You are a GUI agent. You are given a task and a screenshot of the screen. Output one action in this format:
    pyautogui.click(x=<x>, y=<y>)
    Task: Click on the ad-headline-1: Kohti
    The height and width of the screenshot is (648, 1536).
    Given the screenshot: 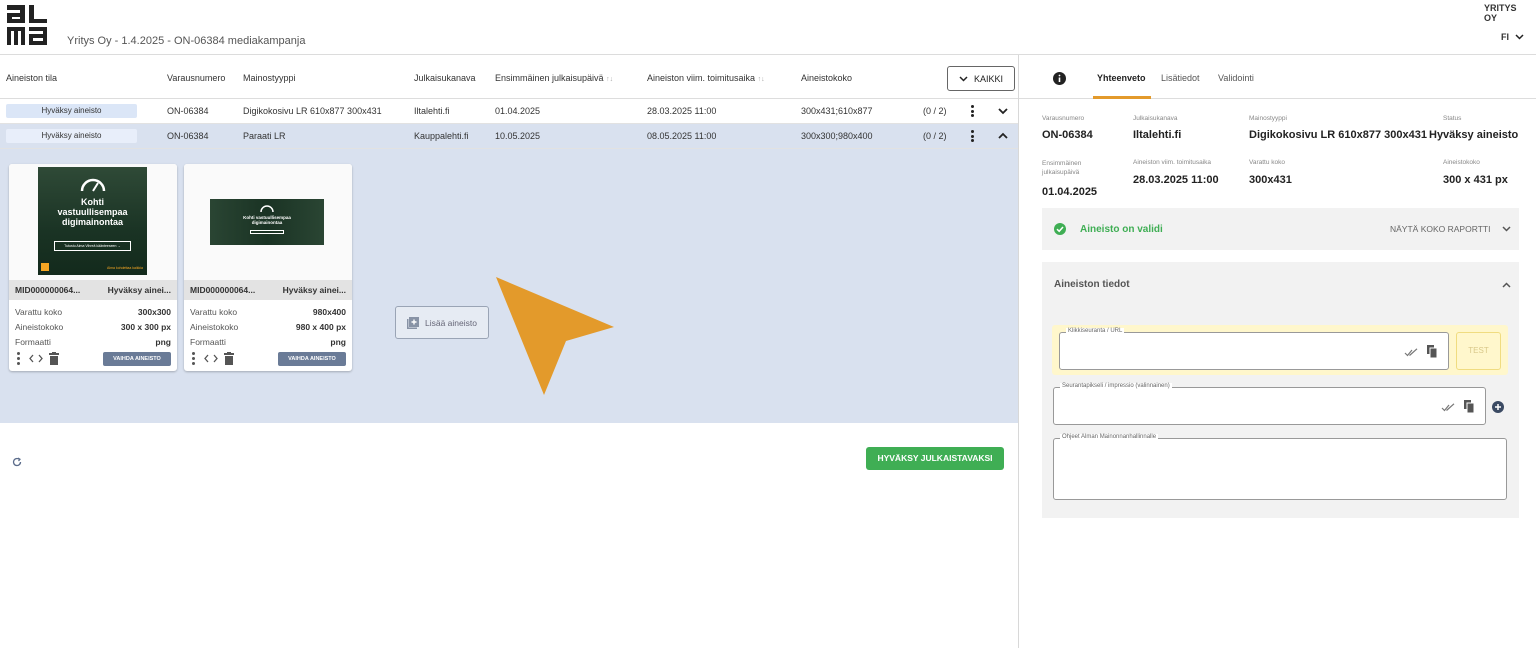 What is the action you would take?
    pyautogui.click(x=92, y=202)
    